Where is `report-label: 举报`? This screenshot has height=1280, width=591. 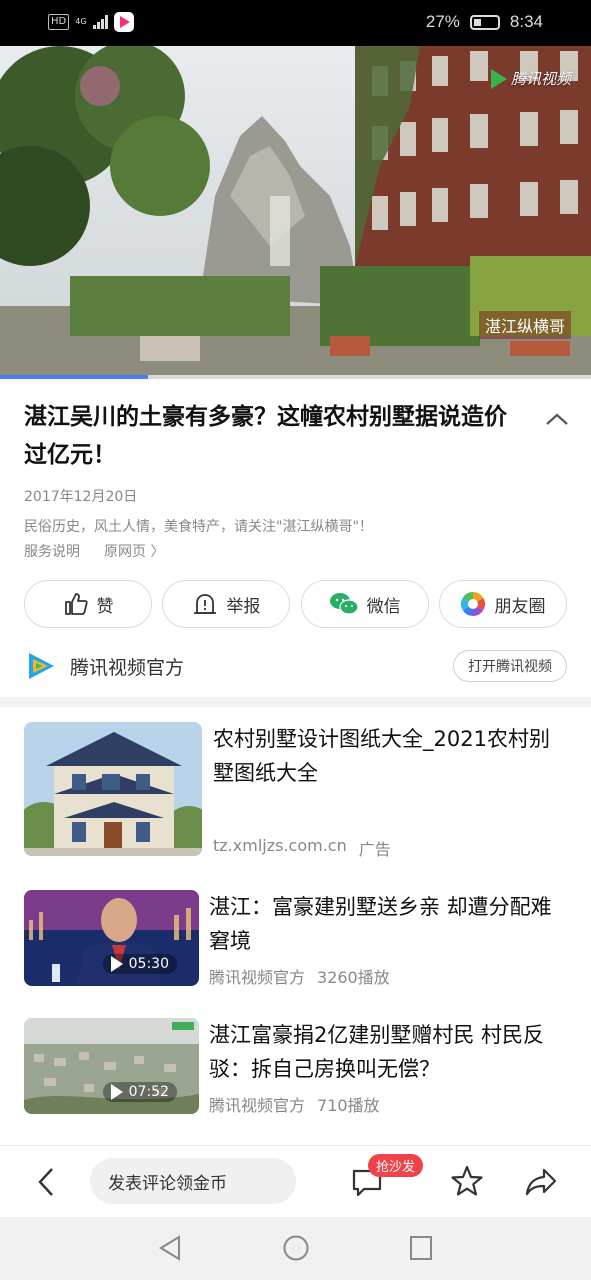 report-label: 举报 is located at coordinates (243, 606).